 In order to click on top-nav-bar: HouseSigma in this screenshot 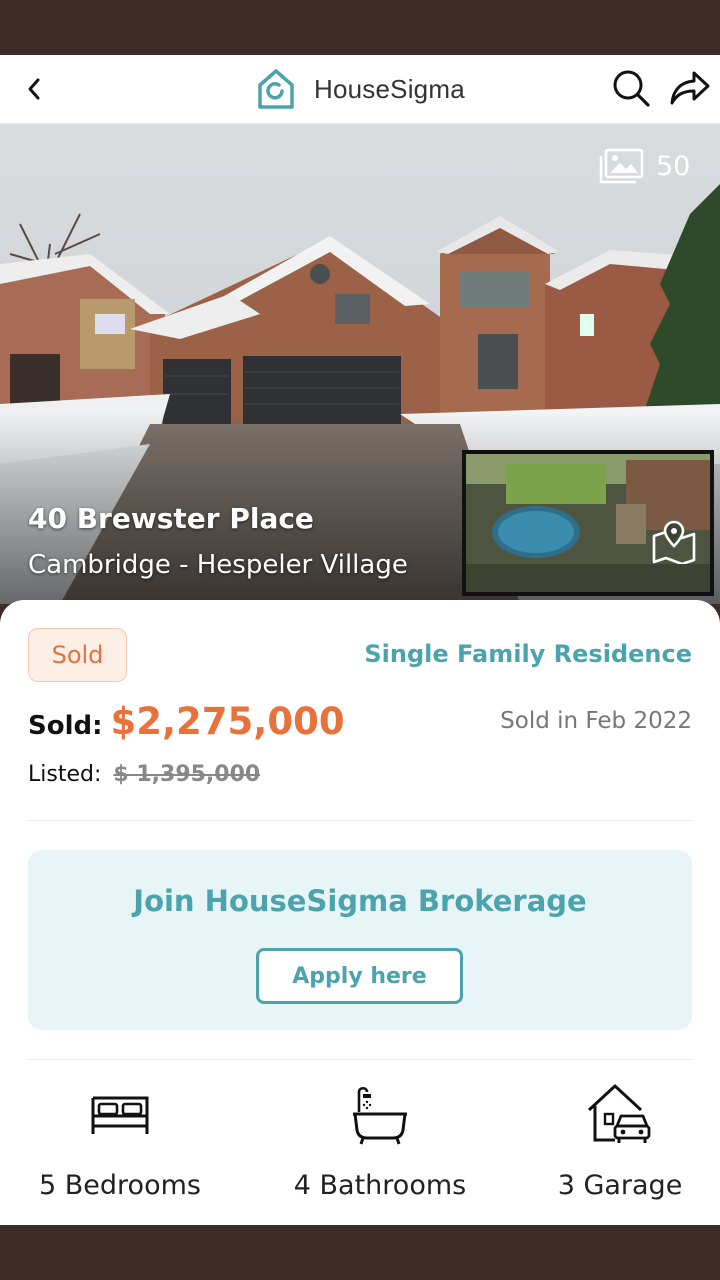, I will do `click(360, 89)`.